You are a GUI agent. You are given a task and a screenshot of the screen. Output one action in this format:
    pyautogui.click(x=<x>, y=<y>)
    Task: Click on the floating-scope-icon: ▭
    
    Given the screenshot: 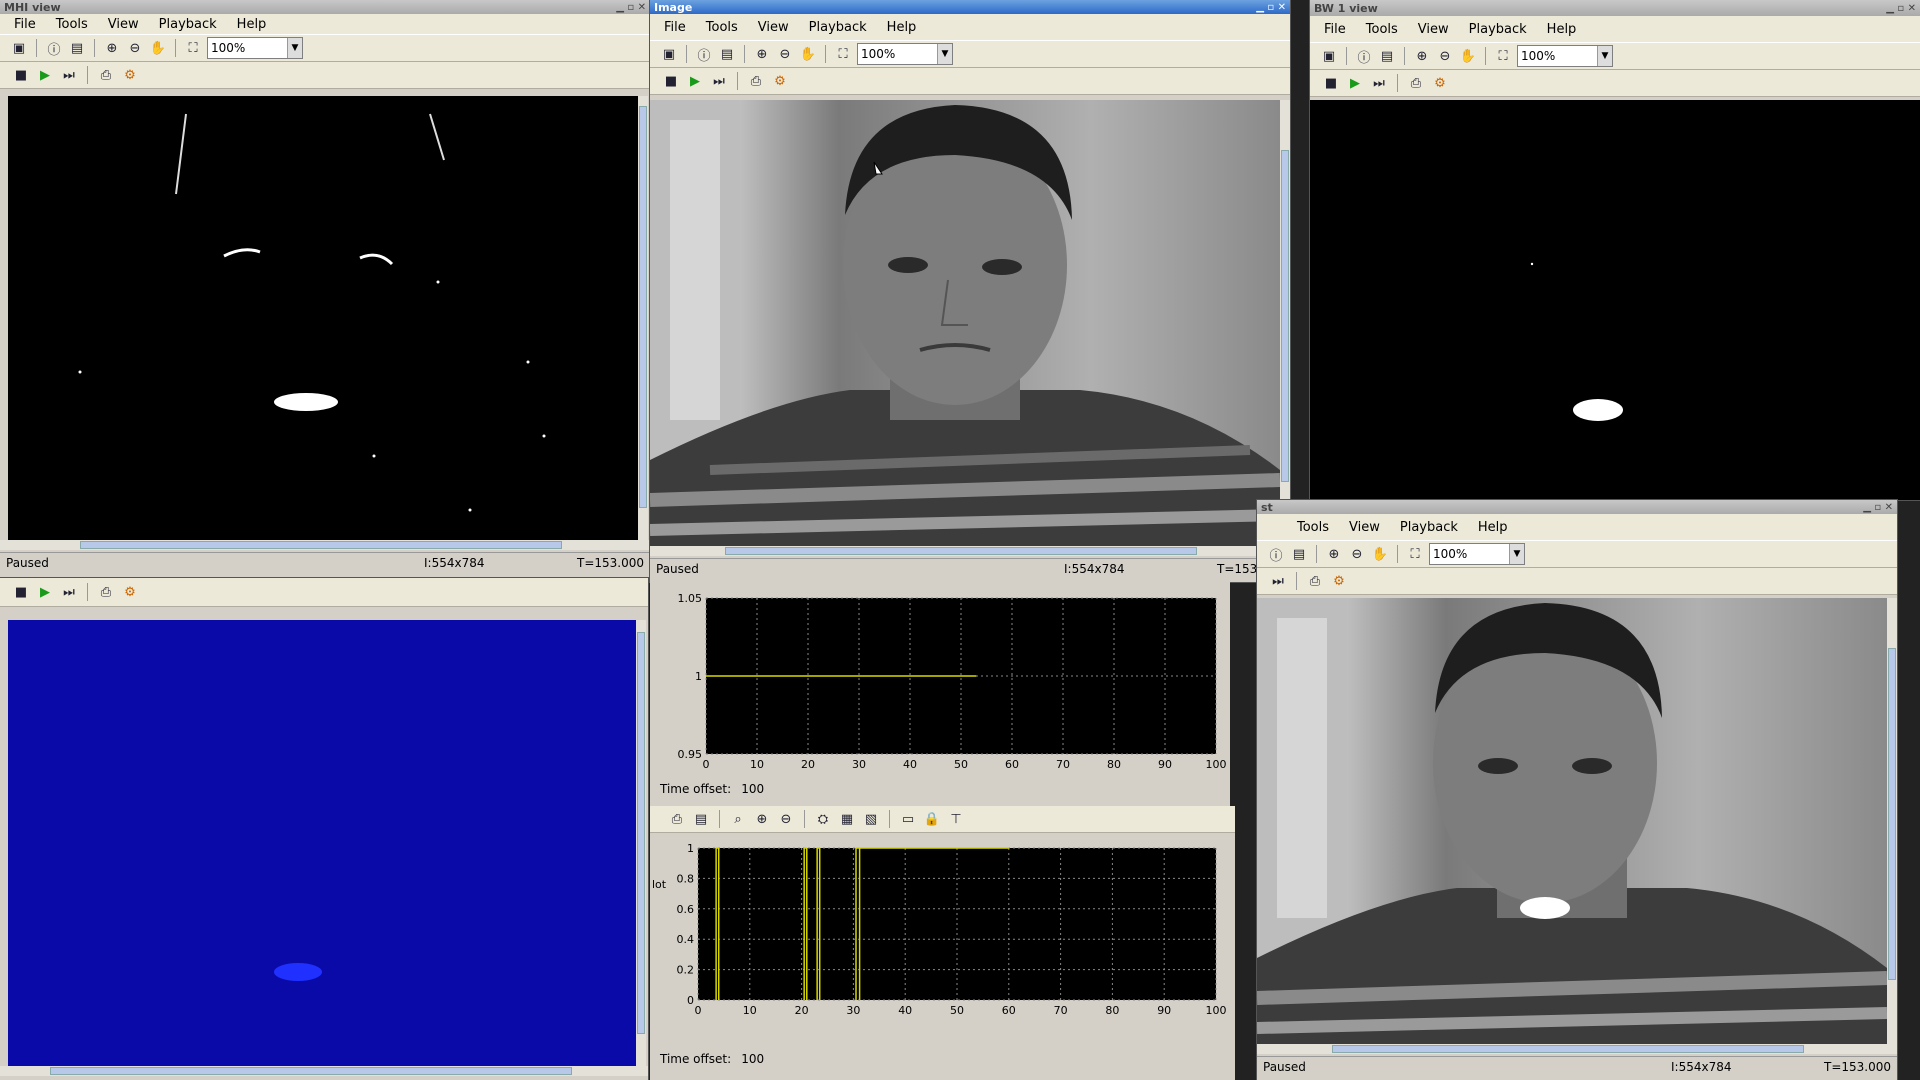 What is the action you would take?
    pyautogui.click(x=908, y=819)
    